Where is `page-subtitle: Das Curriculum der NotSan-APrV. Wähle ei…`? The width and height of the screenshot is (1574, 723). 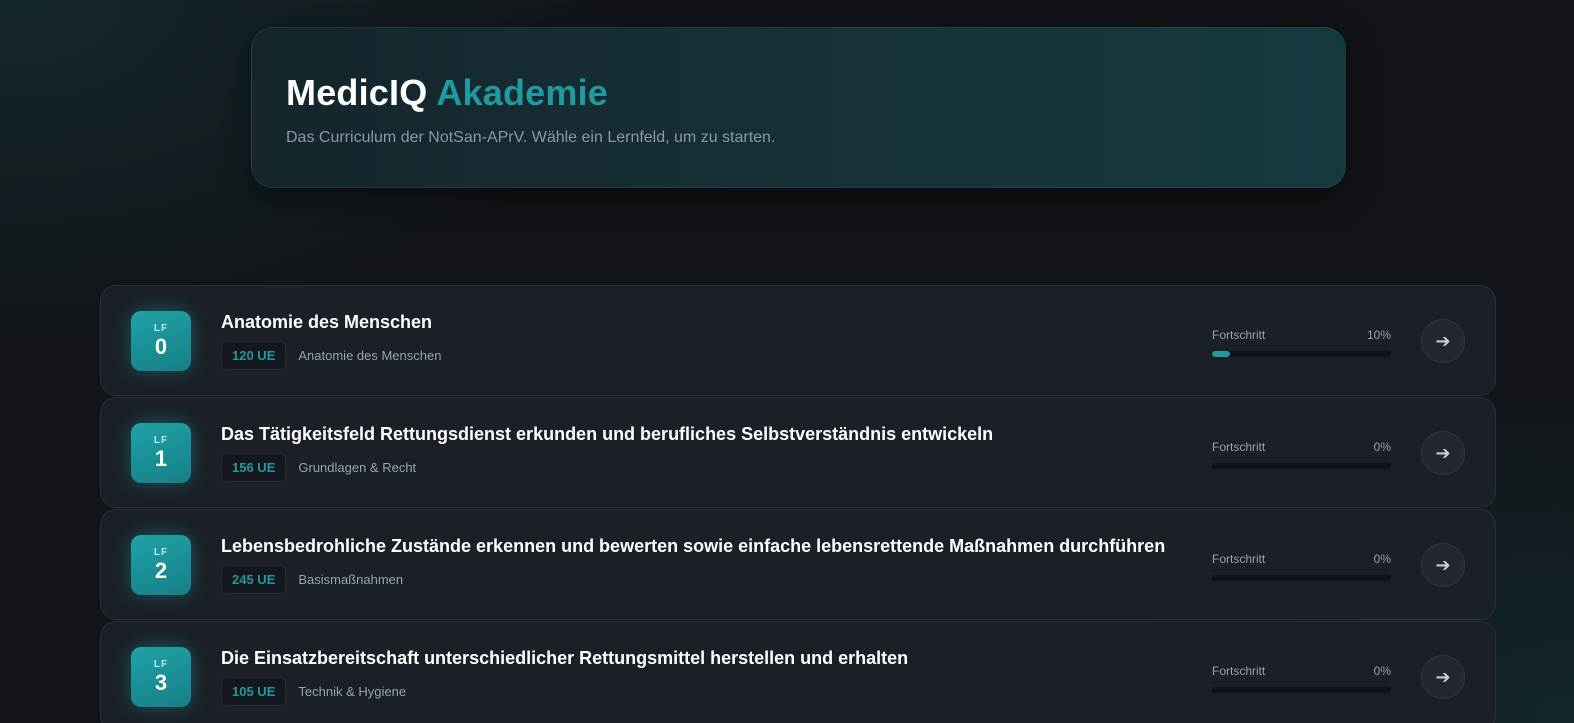 page-subtitle: Das Curriculum der NotSan-APrV. Wähle ei… is located at coordinates (531, 137).